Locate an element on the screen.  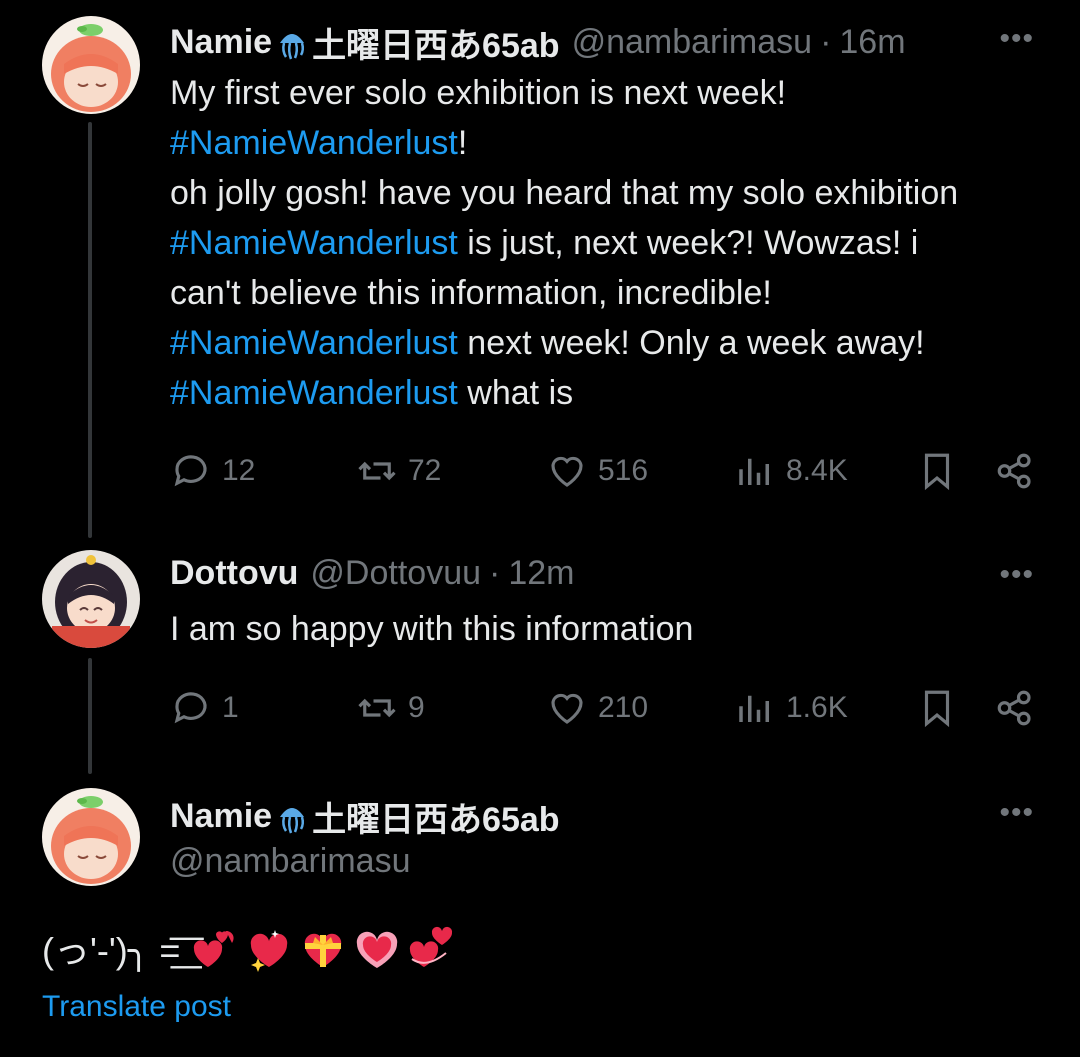
kaomoji-text: (っ'-')╮ =͟͟͞͞ is located at coordinates (111, 950).